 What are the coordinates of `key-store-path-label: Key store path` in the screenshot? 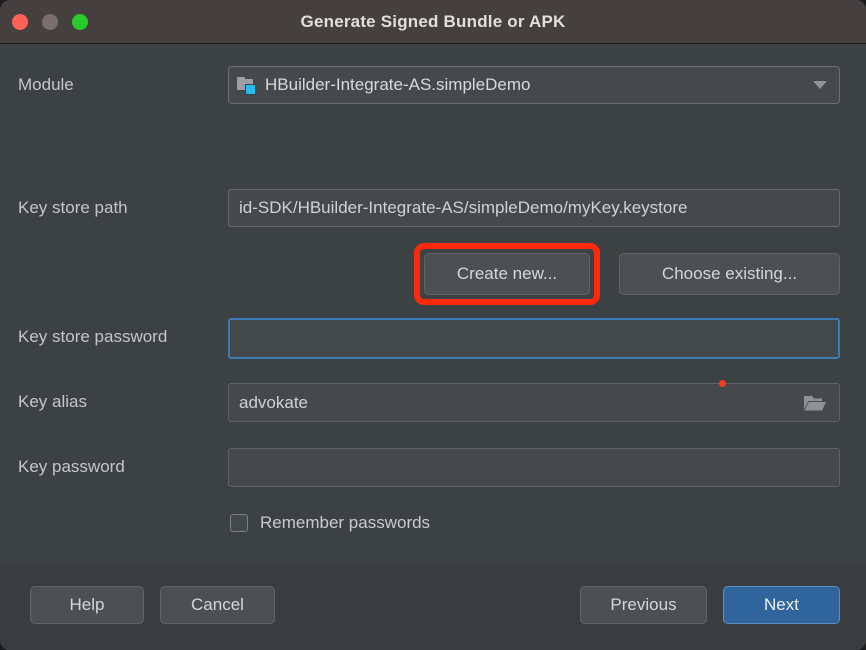 It's located at (73, 207).